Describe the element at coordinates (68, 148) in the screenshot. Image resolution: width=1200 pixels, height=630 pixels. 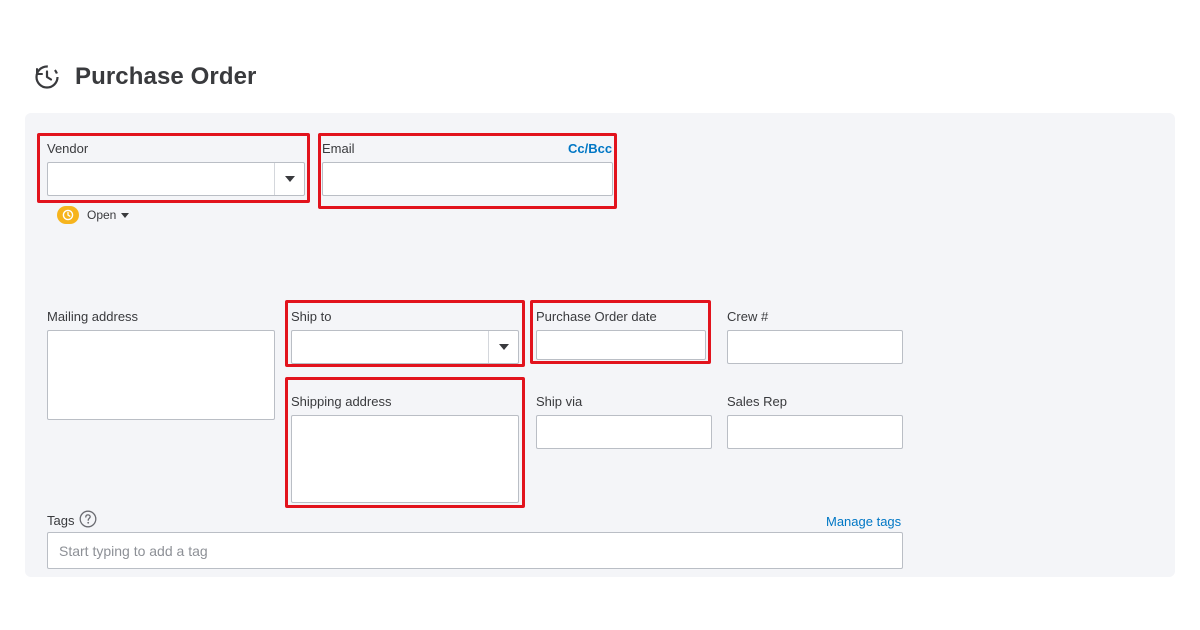
I see `vendor-label: Vendor` at that location.